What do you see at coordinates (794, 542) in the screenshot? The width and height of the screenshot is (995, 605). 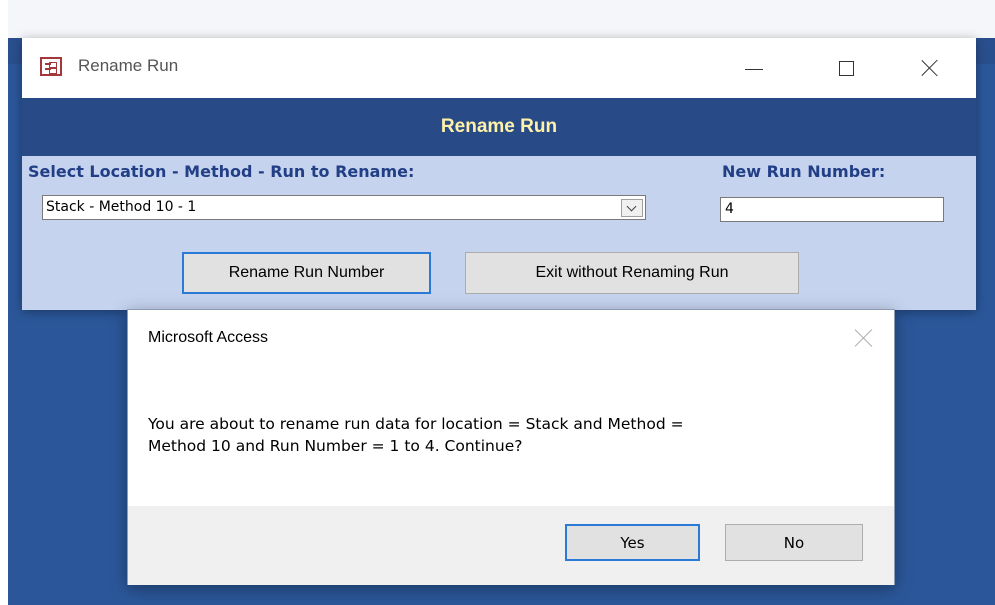 I see `no-button: No` at bounding box center [794, 542].